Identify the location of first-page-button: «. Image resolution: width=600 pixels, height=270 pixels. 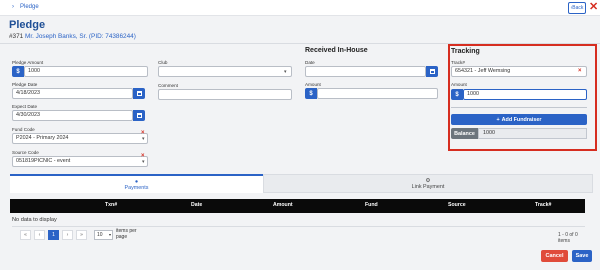
(25, 235).